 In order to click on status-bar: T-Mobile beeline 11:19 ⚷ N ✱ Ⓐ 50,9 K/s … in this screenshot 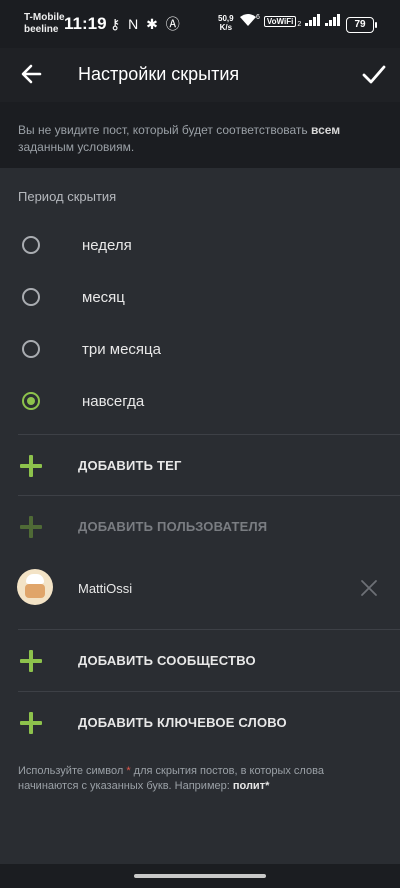, I will do `click(200, 24)`.